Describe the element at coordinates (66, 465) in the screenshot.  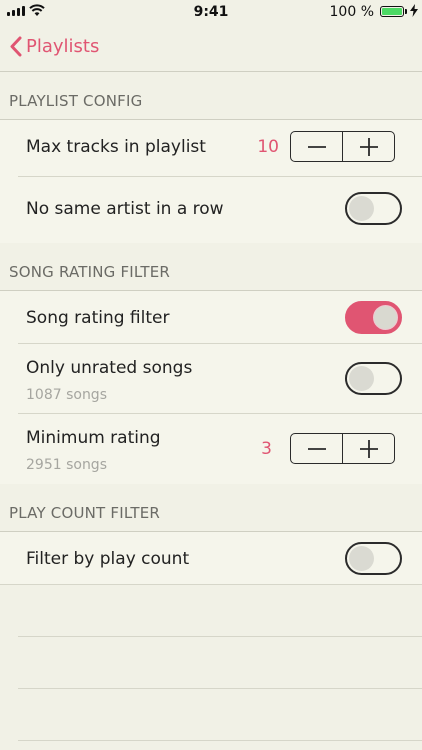
I see `row-subtitle: 2951 songs` at that location.